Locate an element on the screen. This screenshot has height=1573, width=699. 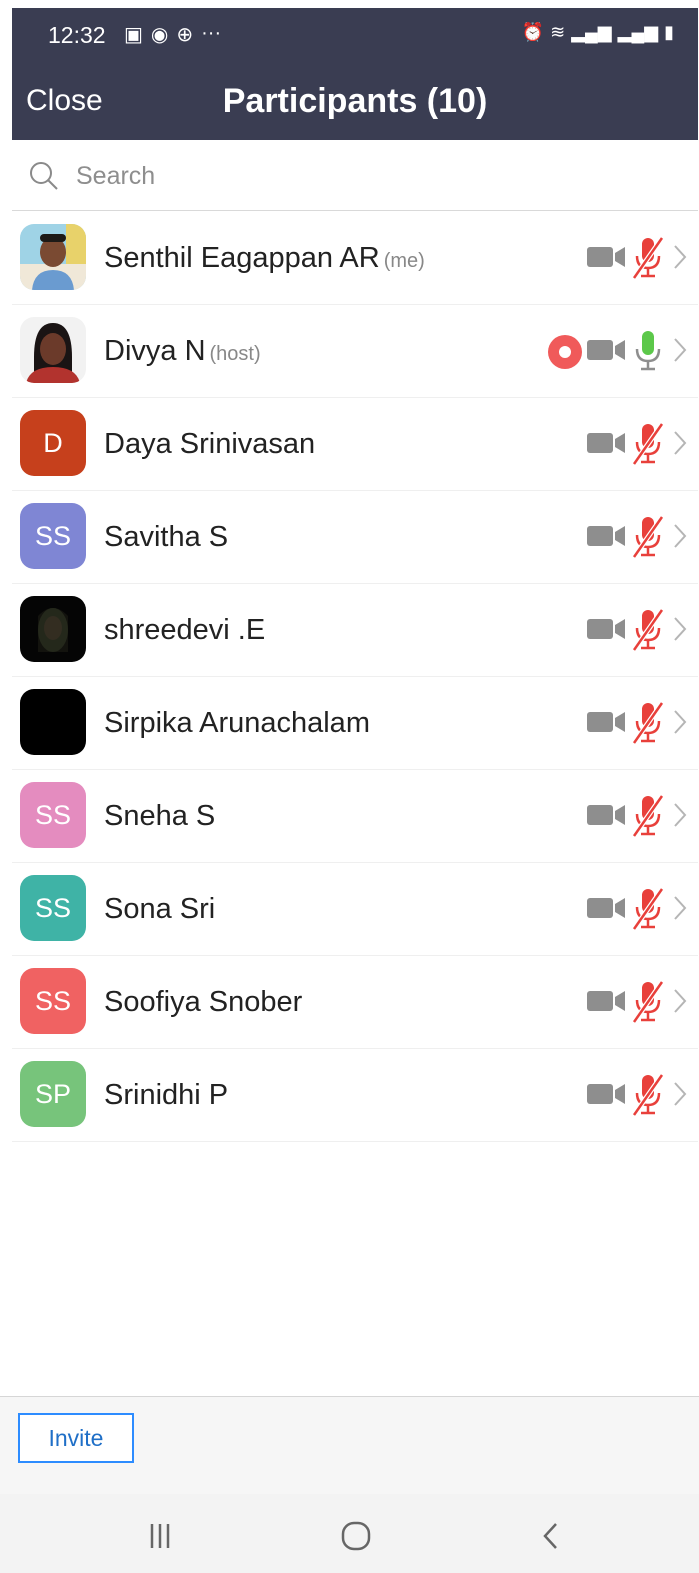
participant-name: Soofiya Snober is located at coordinates (203, 1002).